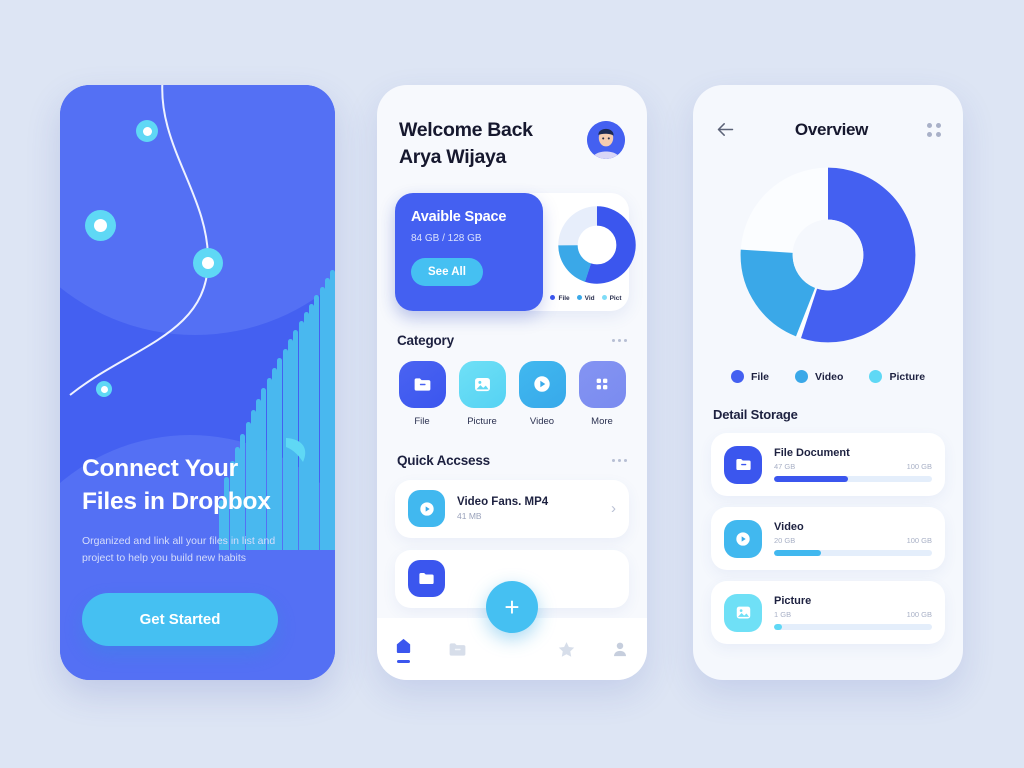 The image size is (1024, 768). What do you see at coordinates (919, 614) in the screenshot?
I see `storage-total-picture: 100 GB` at bounding box center [919, 614].